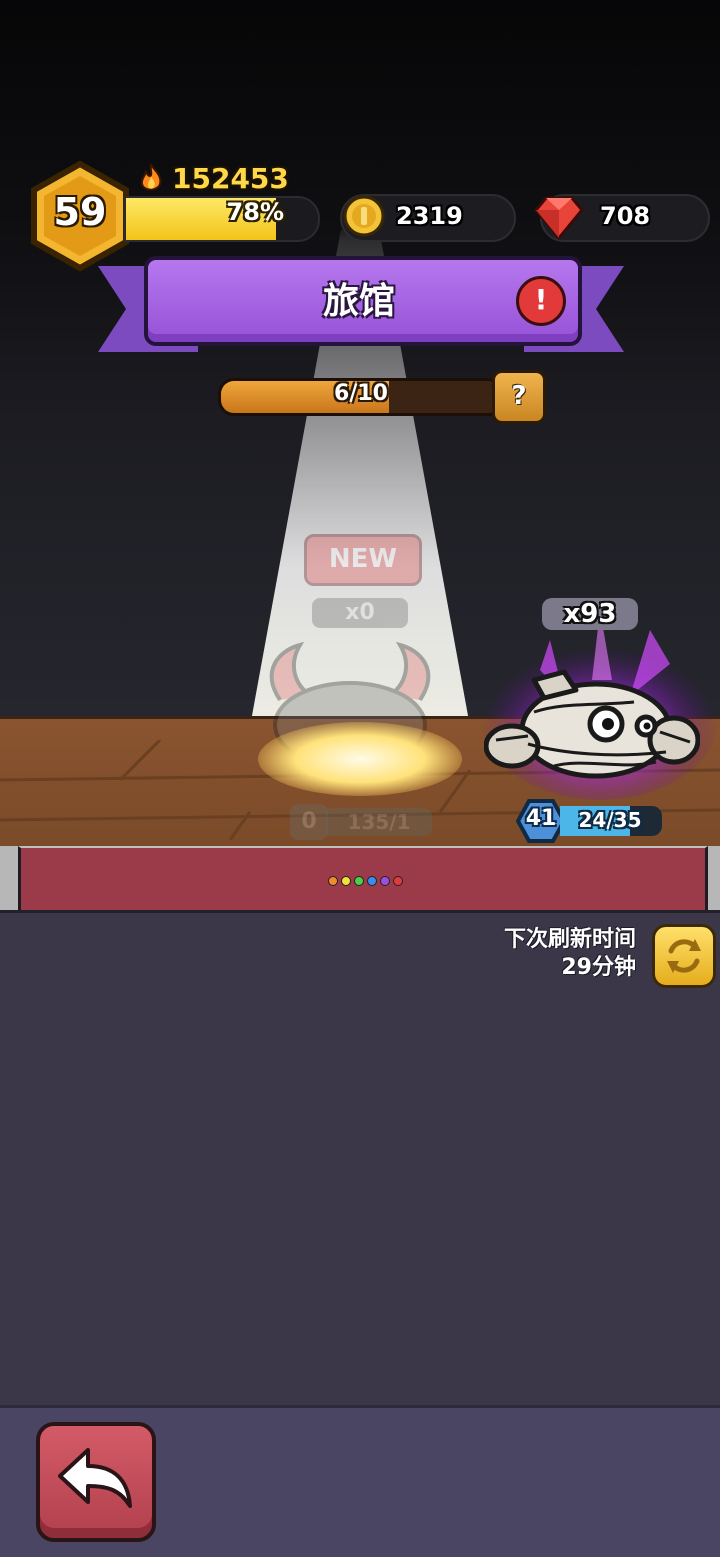 This screenshot has width=720, height=1557. I want to click on monster-count: x93, so click(590, 614).